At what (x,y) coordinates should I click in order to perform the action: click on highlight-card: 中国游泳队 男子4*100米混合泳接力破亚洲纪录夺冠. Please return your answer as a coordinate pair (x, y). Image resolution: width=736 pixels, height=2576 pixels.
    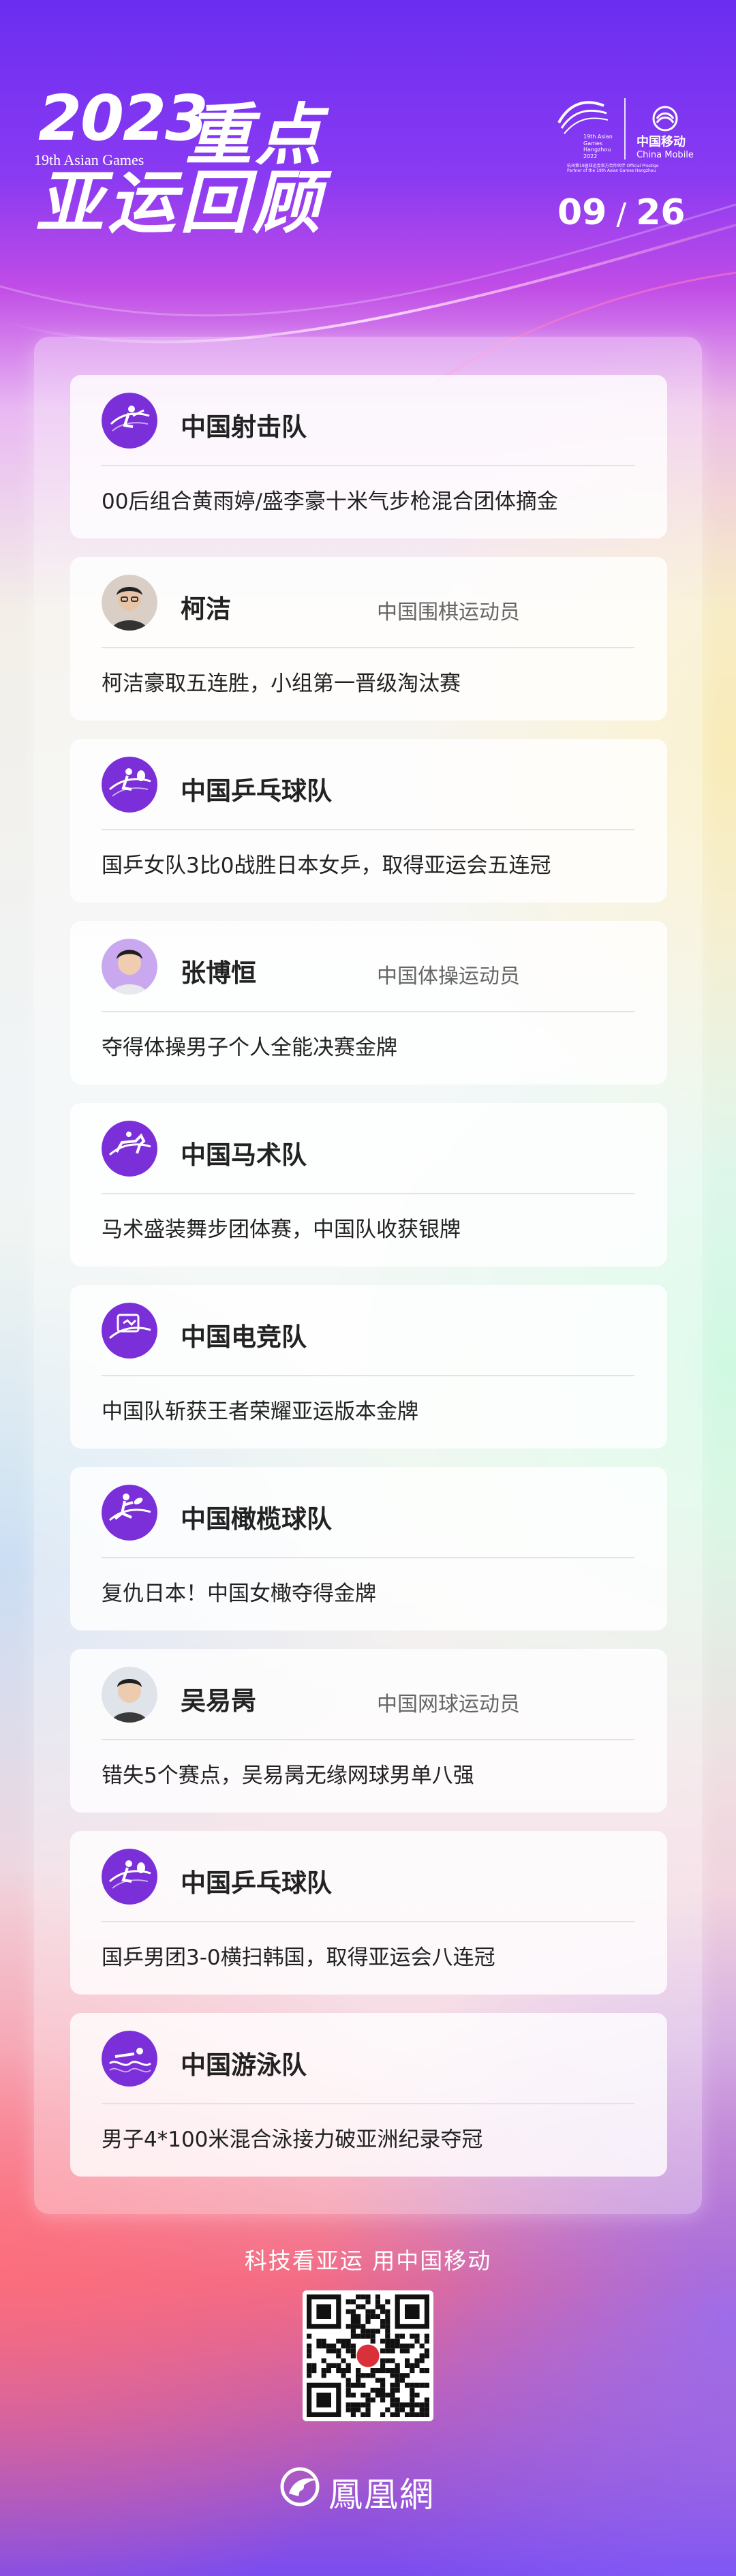
    Looking at the image, I should click on (369, 2095).